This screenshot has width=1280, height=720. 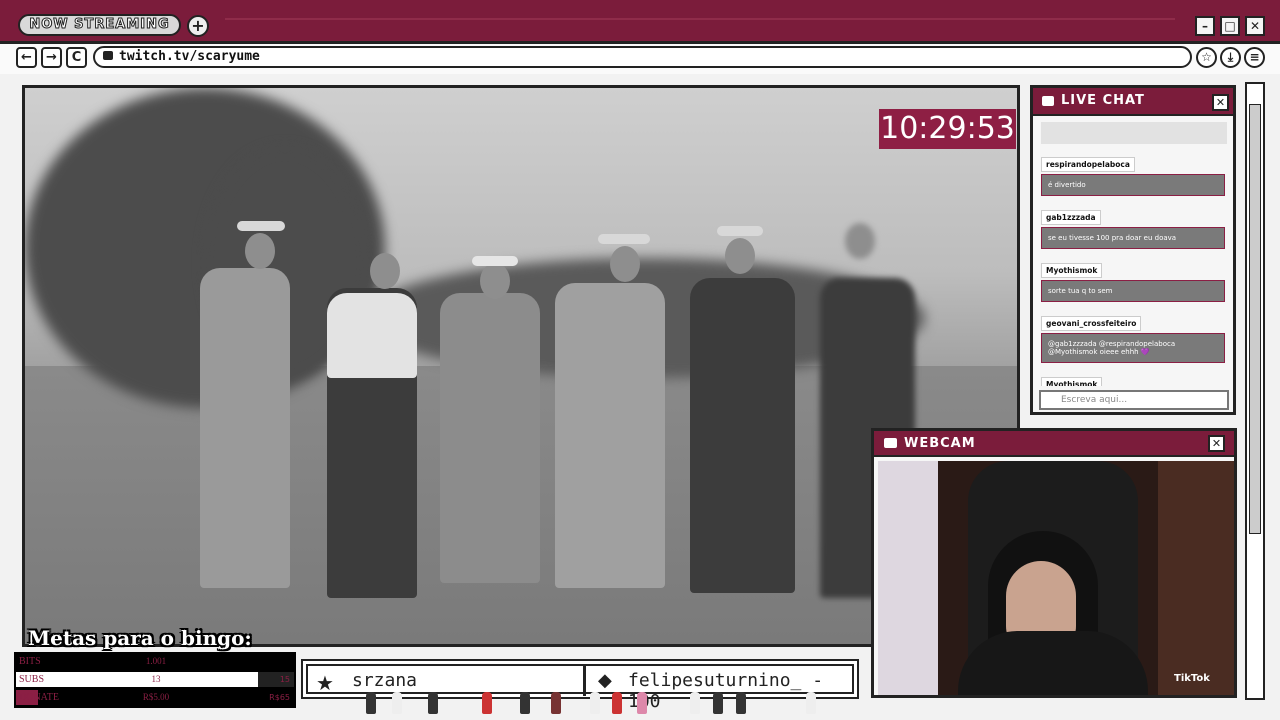 I want to click on chat-username: gab1zzzada, so click(x=1071, y=217).